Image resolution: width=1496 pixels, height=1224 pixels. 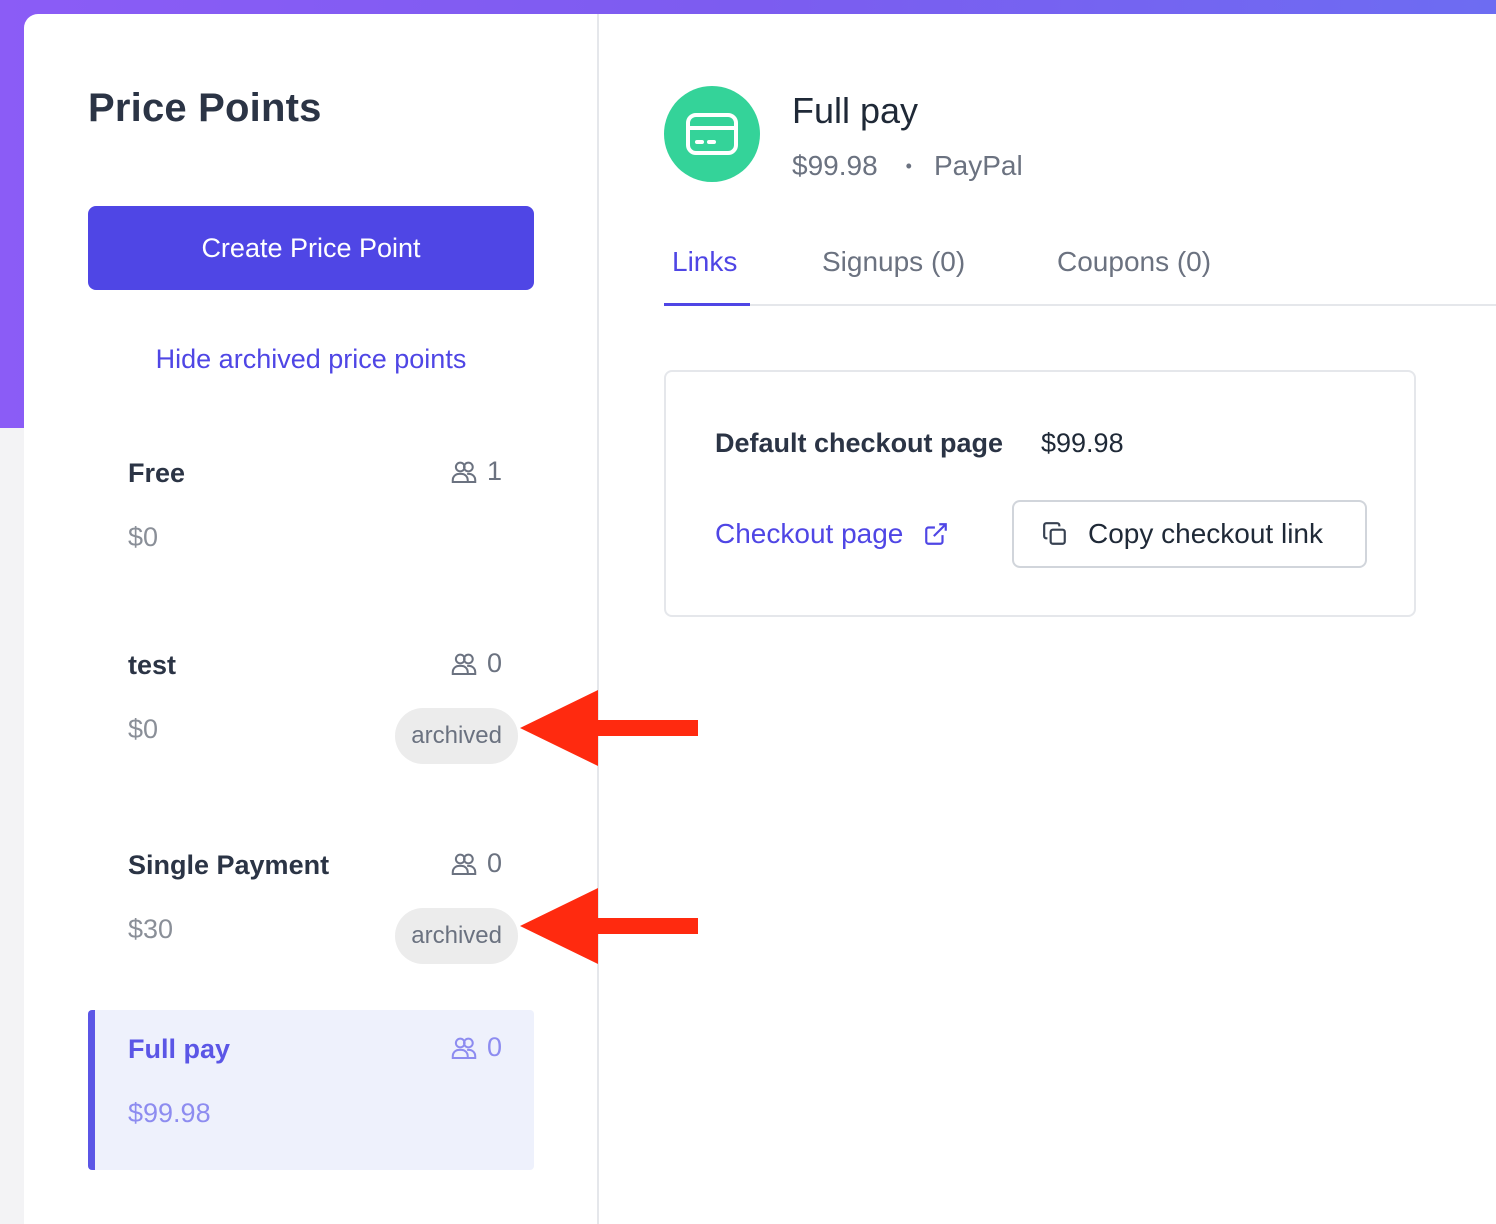 I want to click on page-title: Price Points, so click(x=205, y=108).